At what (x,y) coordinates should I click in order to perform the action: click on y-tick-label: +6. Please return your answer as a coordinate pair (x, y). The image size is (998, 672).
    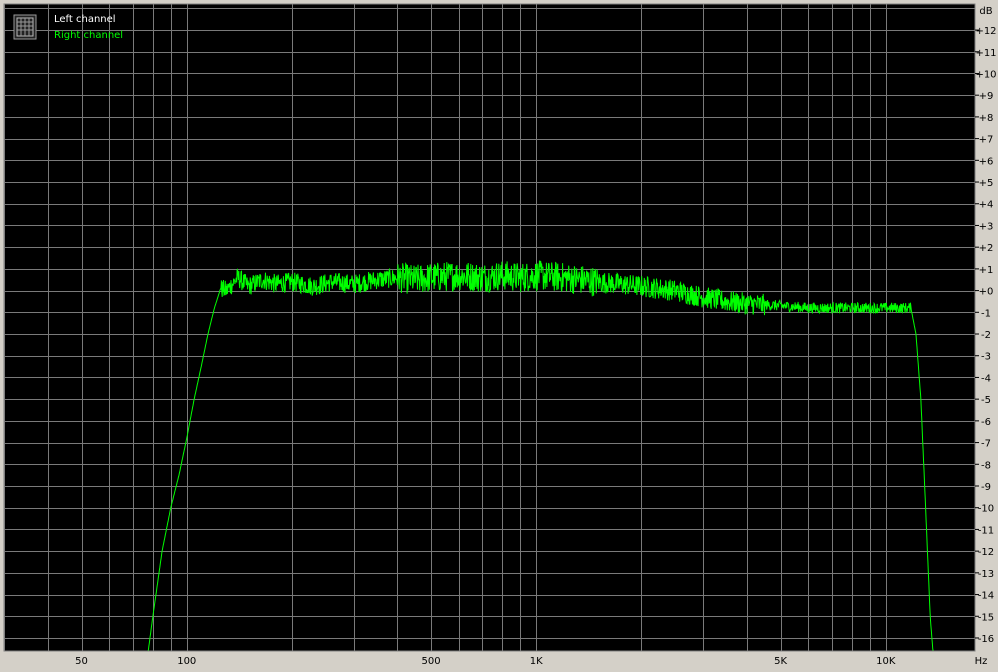
    Looking at the image, I should click on (986, 161).